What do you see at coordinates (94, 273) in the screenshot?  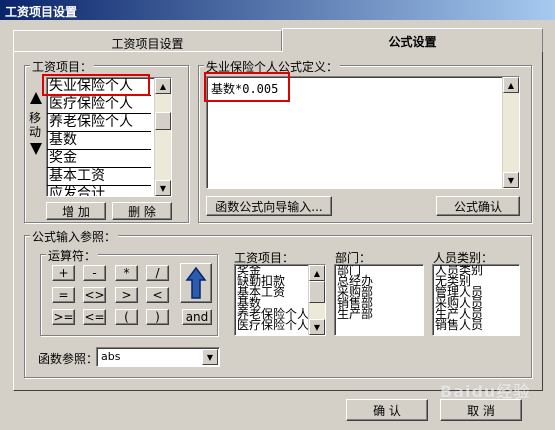 I see `operator-minus-button: -` at bounding box center [94, 273].